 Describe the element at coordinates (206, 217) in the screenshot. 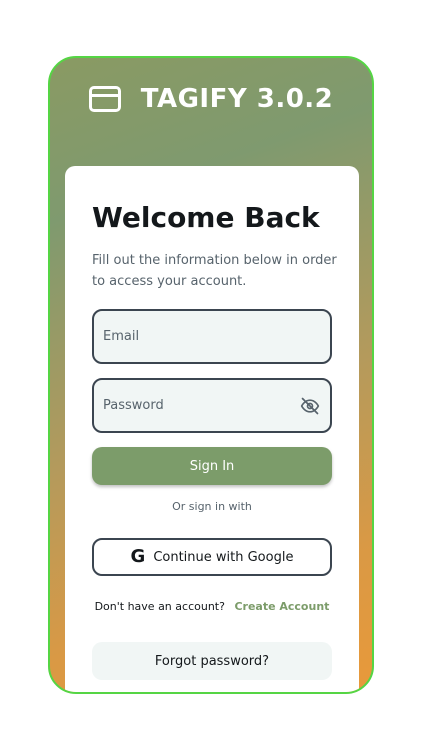

I see `page-title: Welcome Back` at that location.